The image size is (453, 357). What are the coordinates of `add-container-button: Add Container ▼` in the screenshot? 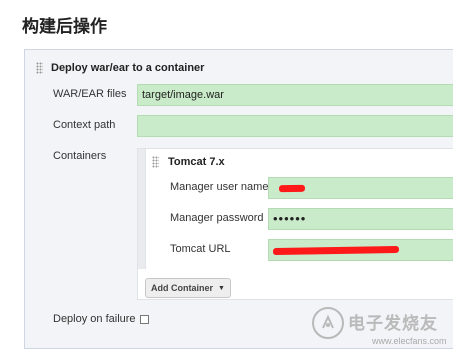 It's located at (188, 288).